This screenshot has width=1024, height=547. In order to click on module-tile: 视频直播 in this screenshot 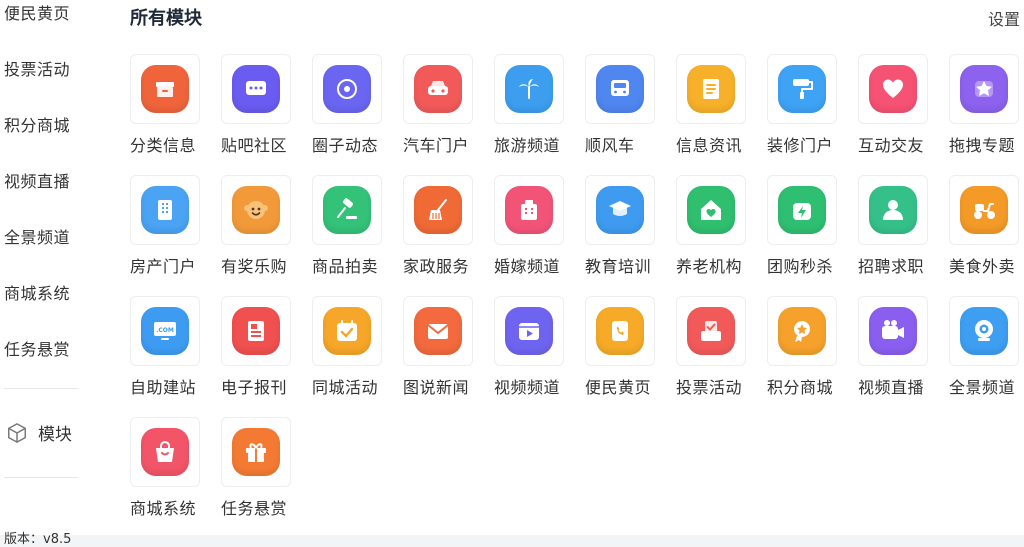, I will do `click(903, 356)`.